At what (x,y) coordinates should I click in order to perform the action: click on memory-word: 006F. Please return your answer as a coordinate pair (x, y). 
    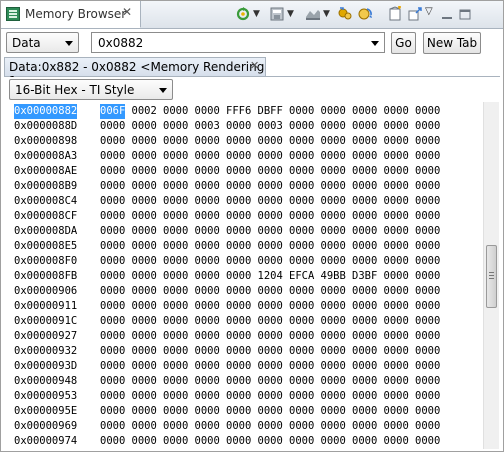
    Looking at the image, I should click on (113, 111).